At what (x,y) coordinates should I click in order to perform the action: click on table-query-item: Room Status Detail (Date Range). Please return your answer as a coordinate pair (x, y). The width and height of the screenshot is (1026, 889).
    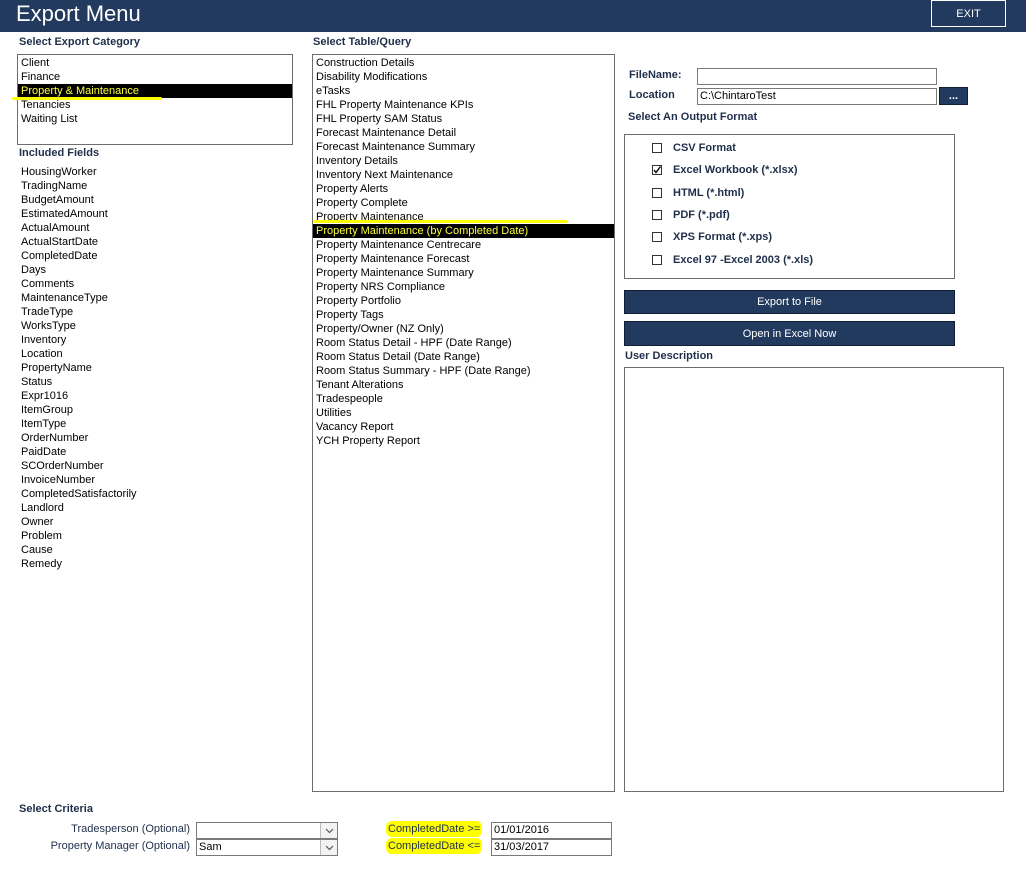
    Looking at the image, I should click on (463, 357).